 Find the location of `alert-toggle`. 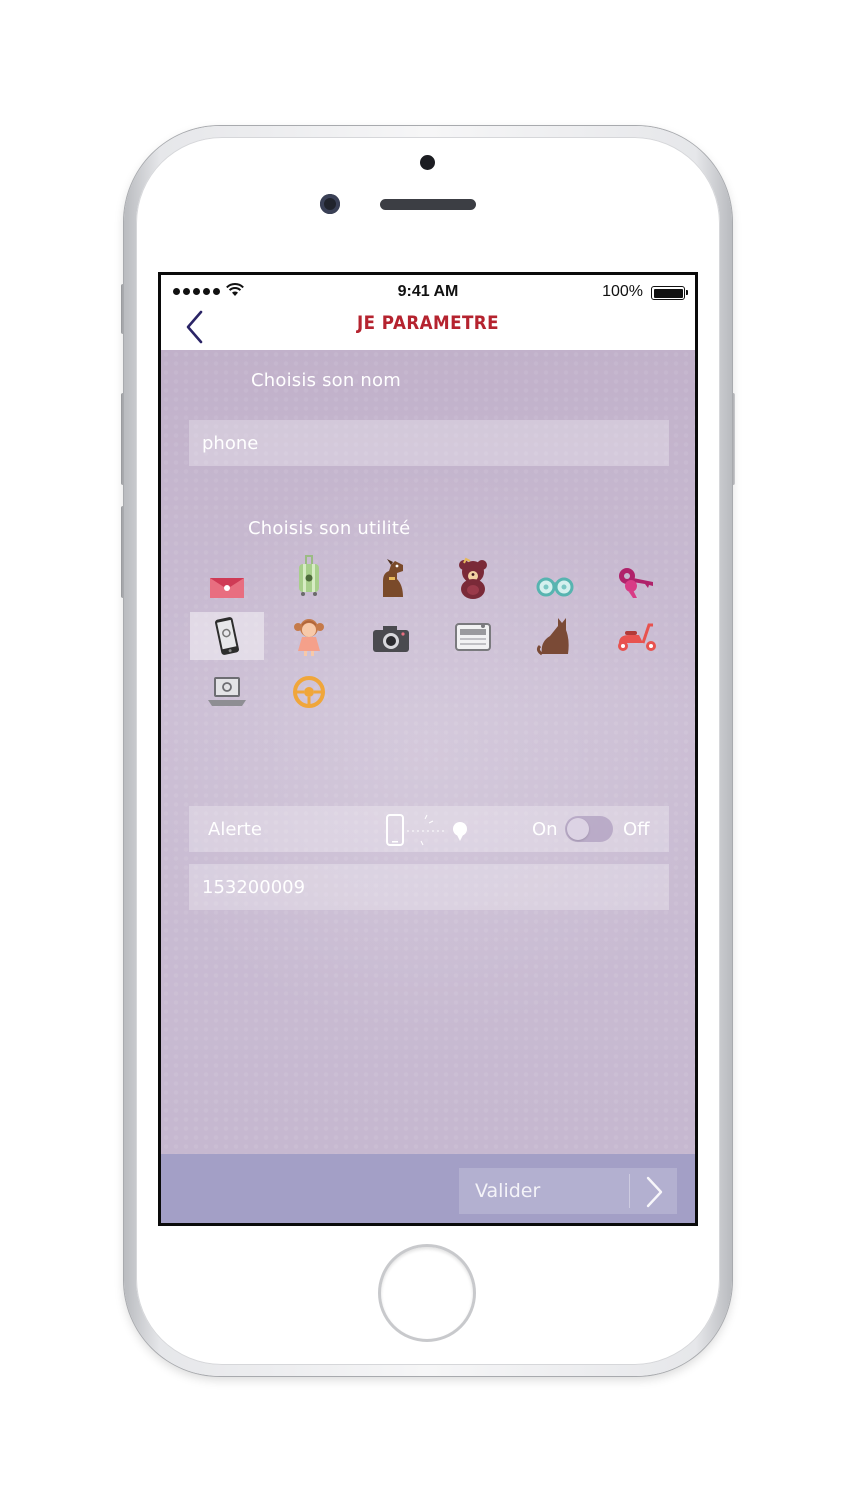

alert-toggle is located at coordinates (589, 829).